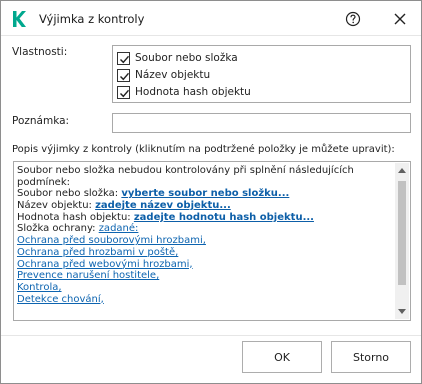 This screenshot has height=384, width=422. Describe the element at coordinates (19, 19) in the screenshot. I see `kaspersky-logo-icon` at that location.